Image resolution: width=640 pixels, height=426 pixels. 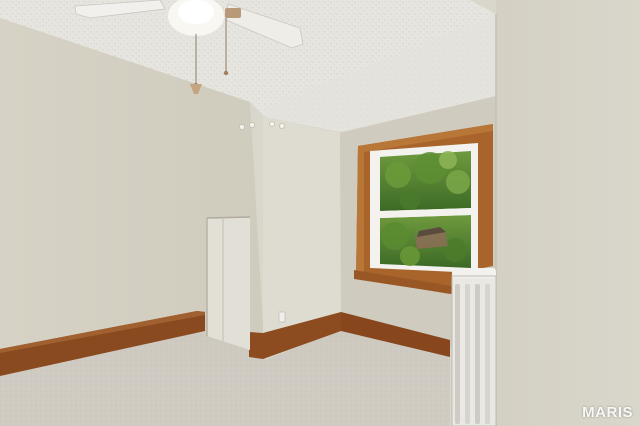 What do you see at coordinates (302, 225) in the screenshot?
I see `dormer-side-wall` at bounding box center [302, 225].